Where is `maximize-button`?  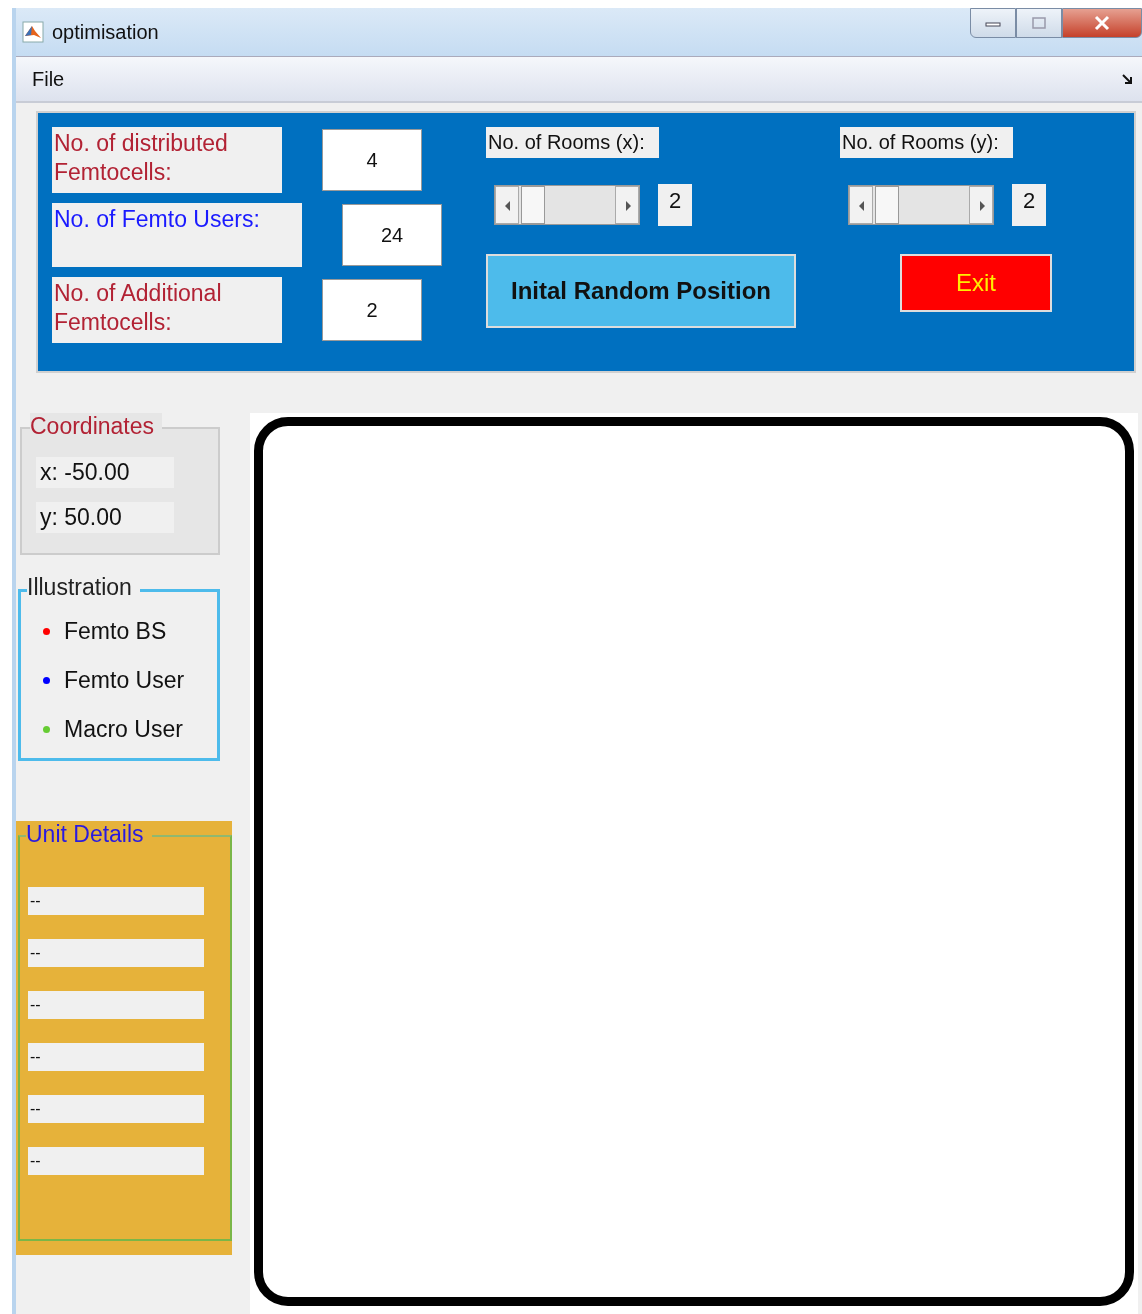
maximize-button is located at coordinates (1039, 23).